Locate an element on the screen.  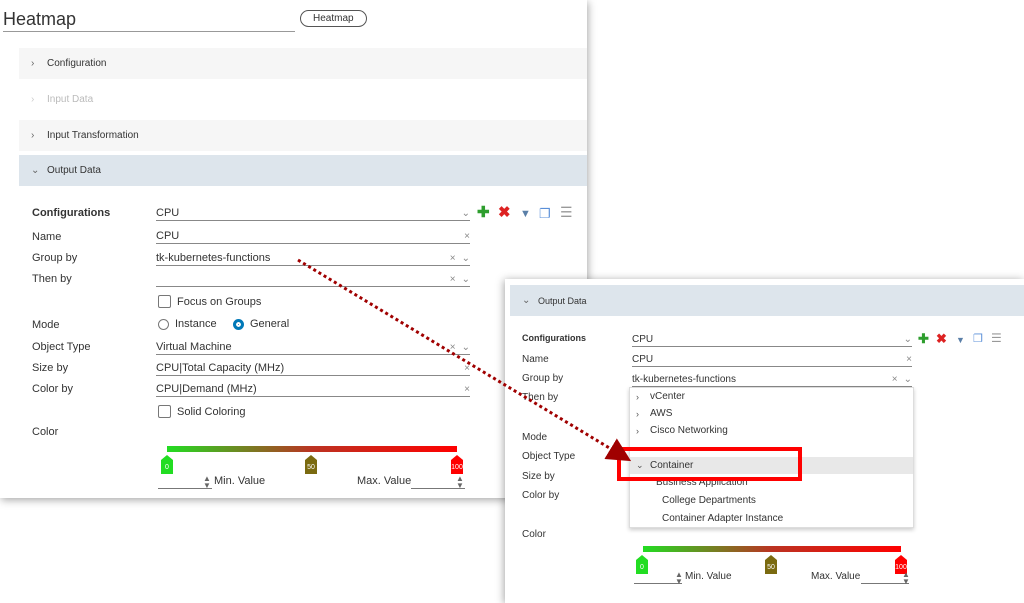
max-color-marker: 100 is located at coordinates (457, 464).